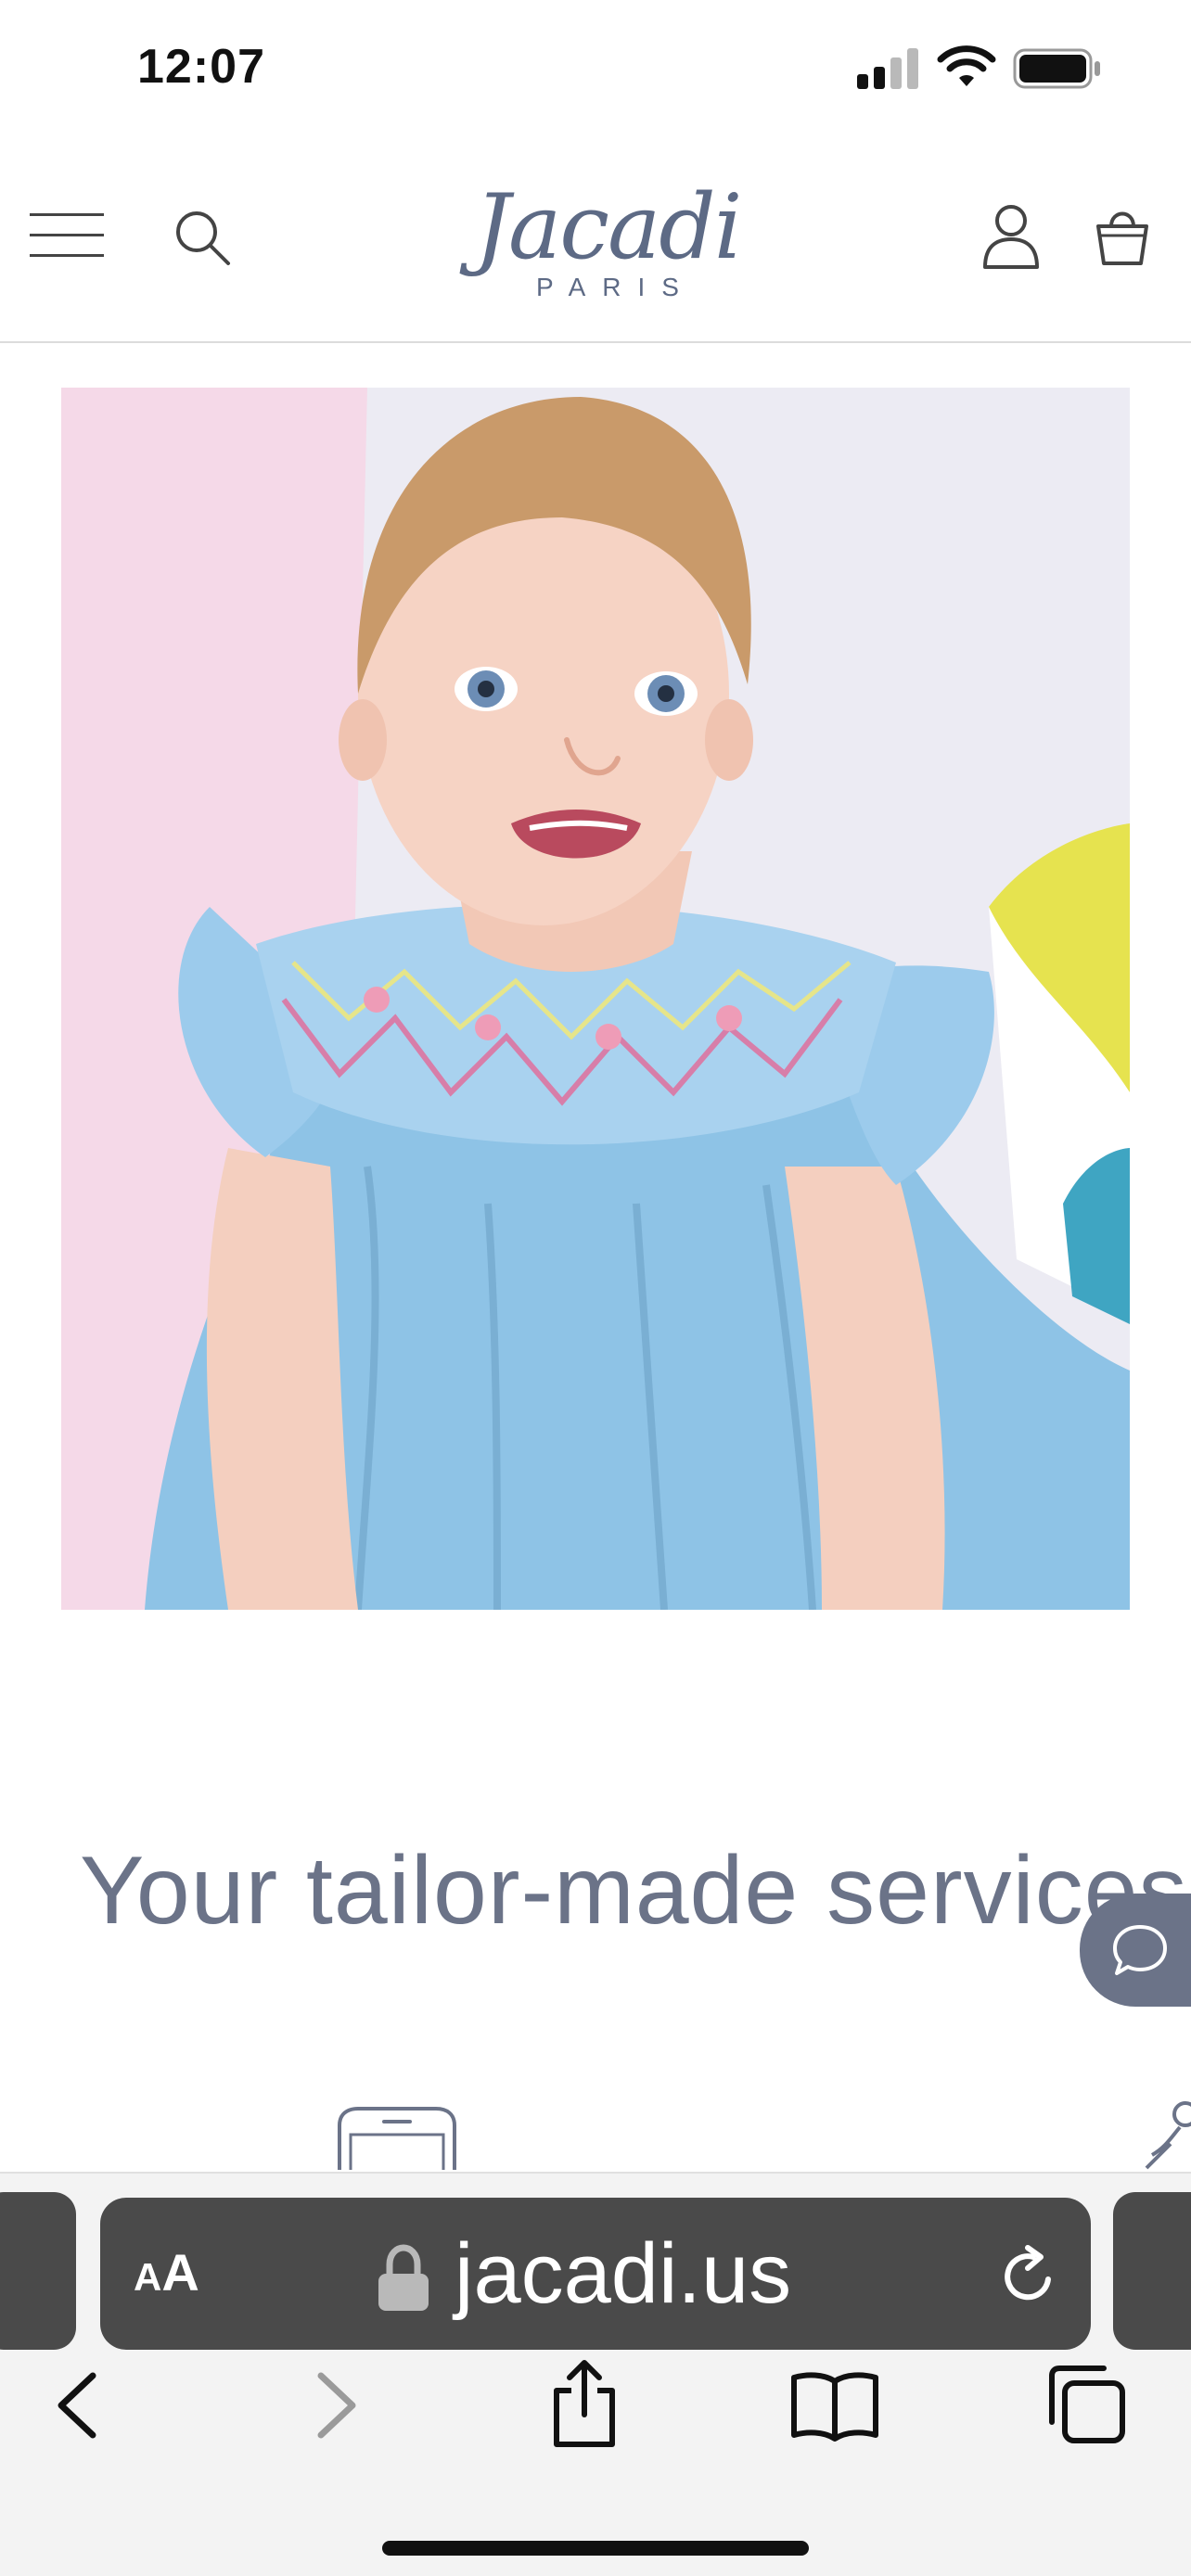 The image size is (1191, 2576). I want to click on address-bar: AA jacadi.us, so click(595, 2274).